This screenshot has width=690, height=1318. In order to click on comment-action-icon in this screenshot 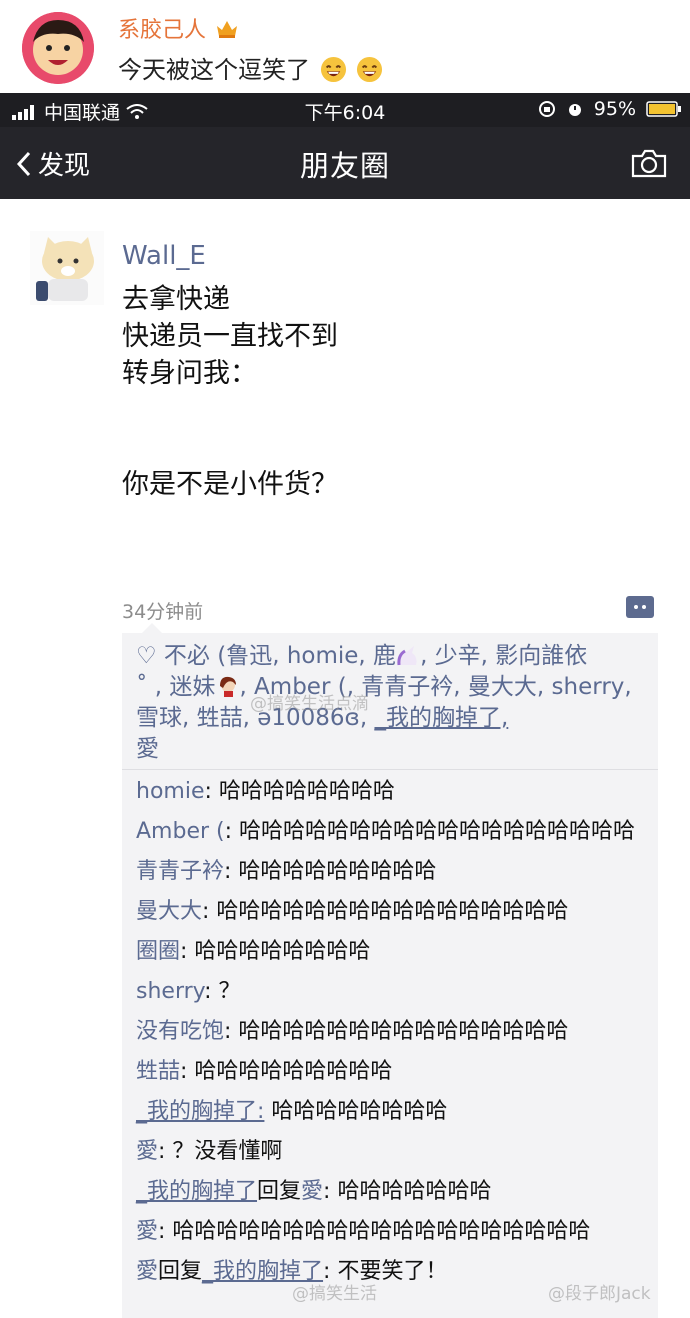, I will do `click(640, 607)`.